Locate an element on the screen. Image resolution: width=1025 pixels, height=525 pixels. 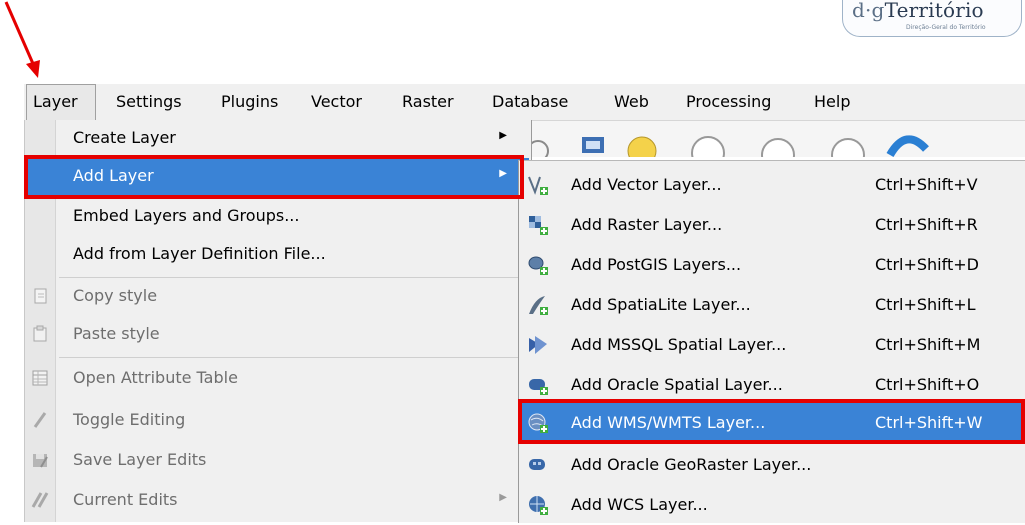
menu-vector: Vector is located at coordinates (336, 102).